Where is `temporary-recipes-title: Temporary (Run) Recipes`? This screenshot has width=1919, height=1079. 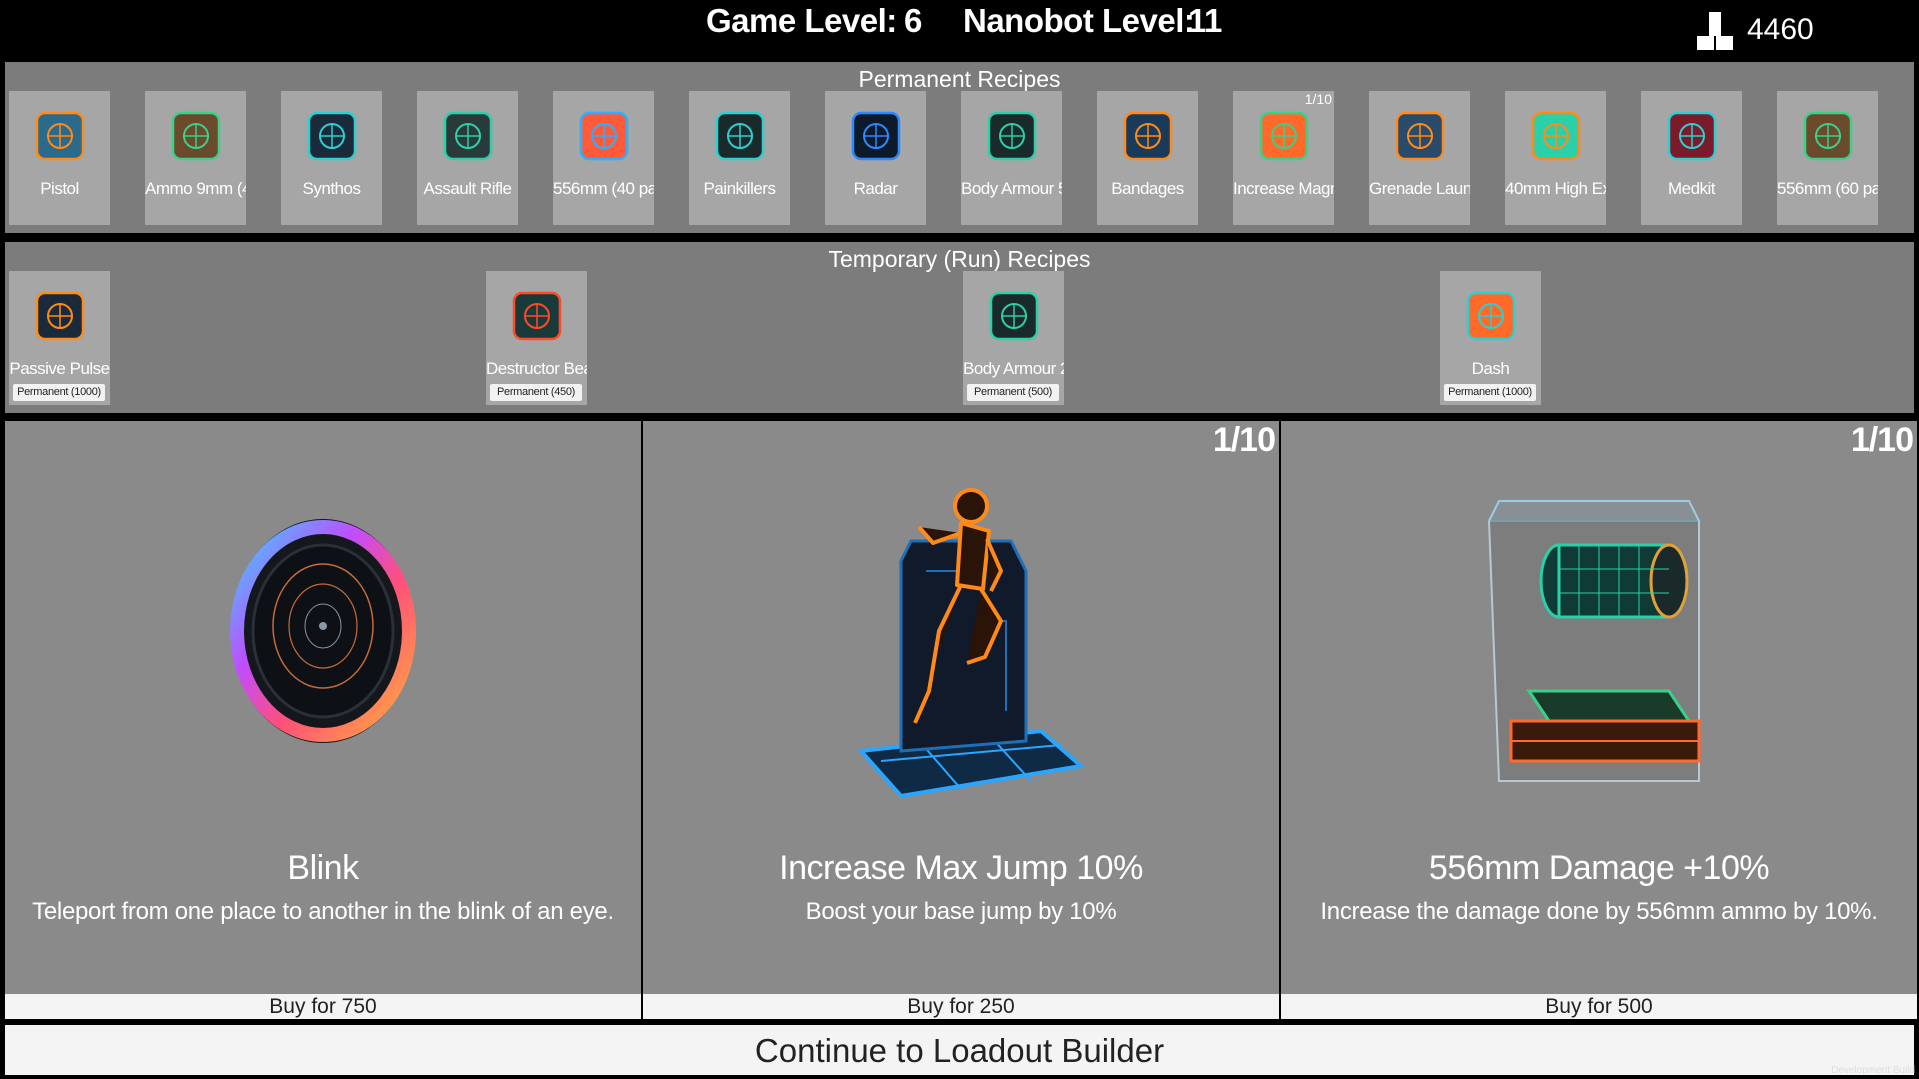
temporary-recipes-title: Temporary (Run) Recipes is located at coordinates (959, 259).